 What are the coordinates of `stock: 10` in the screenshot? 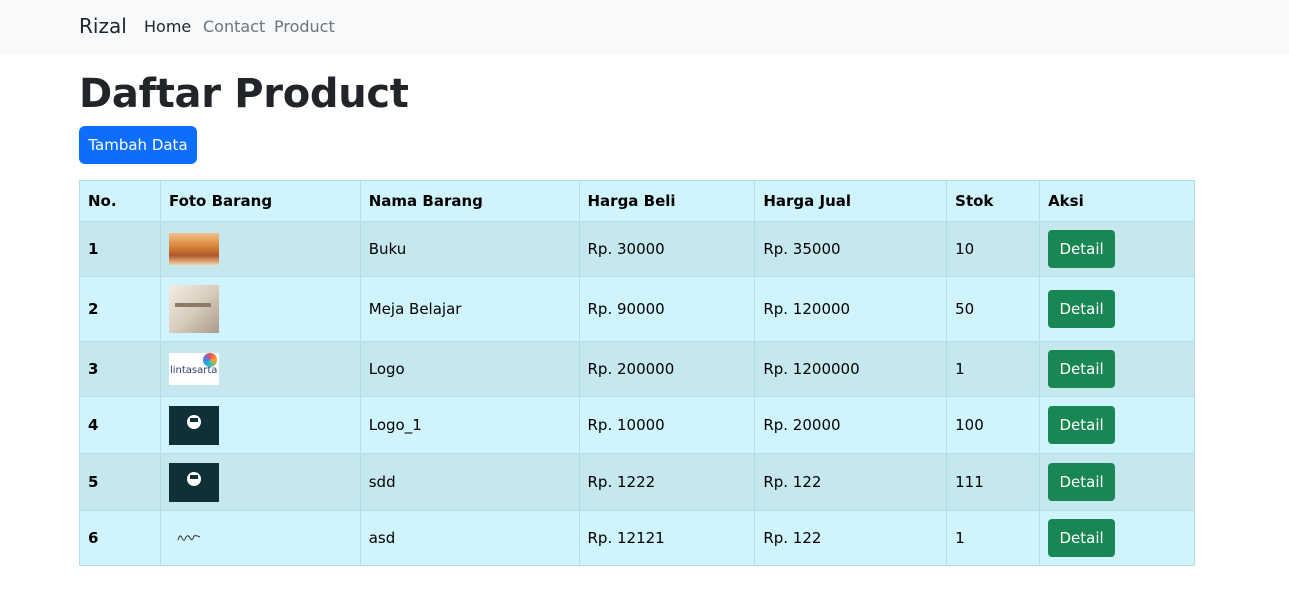 It's located at (993, 249).